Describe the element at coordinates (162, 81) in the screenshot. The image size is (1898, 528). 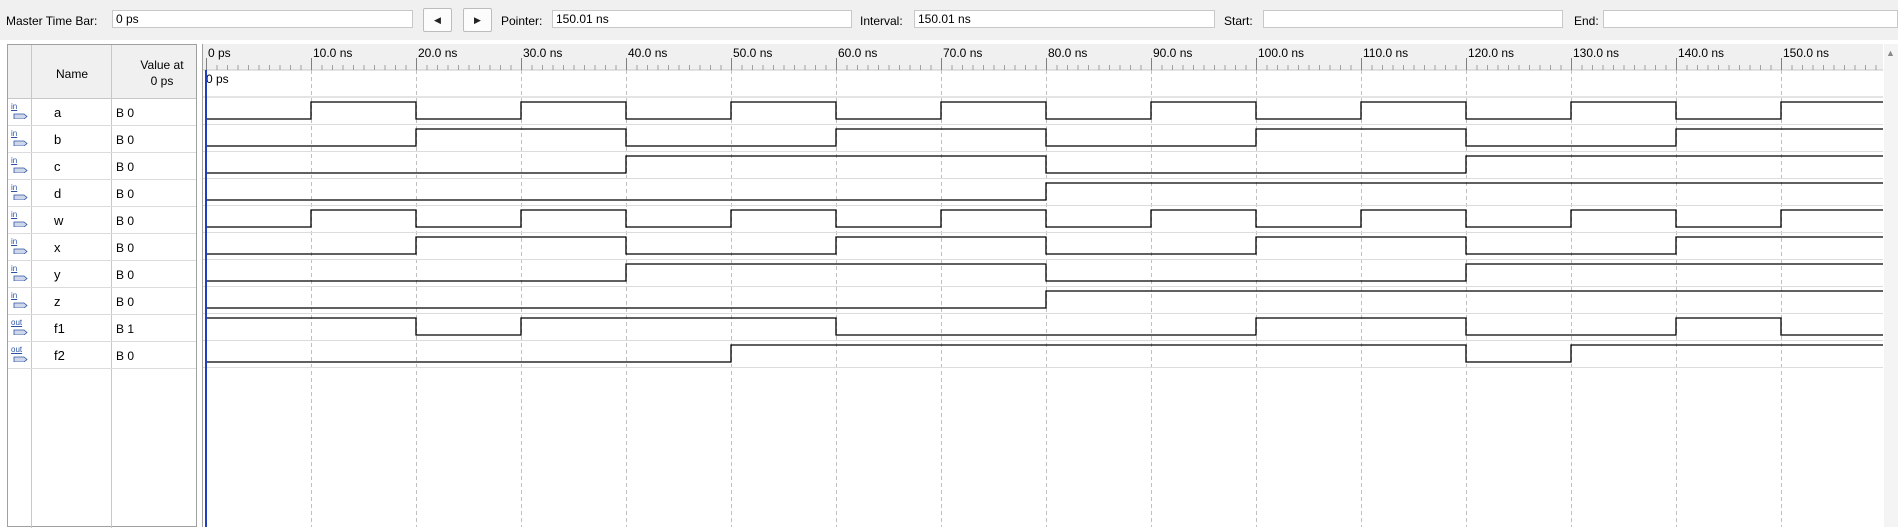
I see `value-header-line2: 0 ps` at that location.